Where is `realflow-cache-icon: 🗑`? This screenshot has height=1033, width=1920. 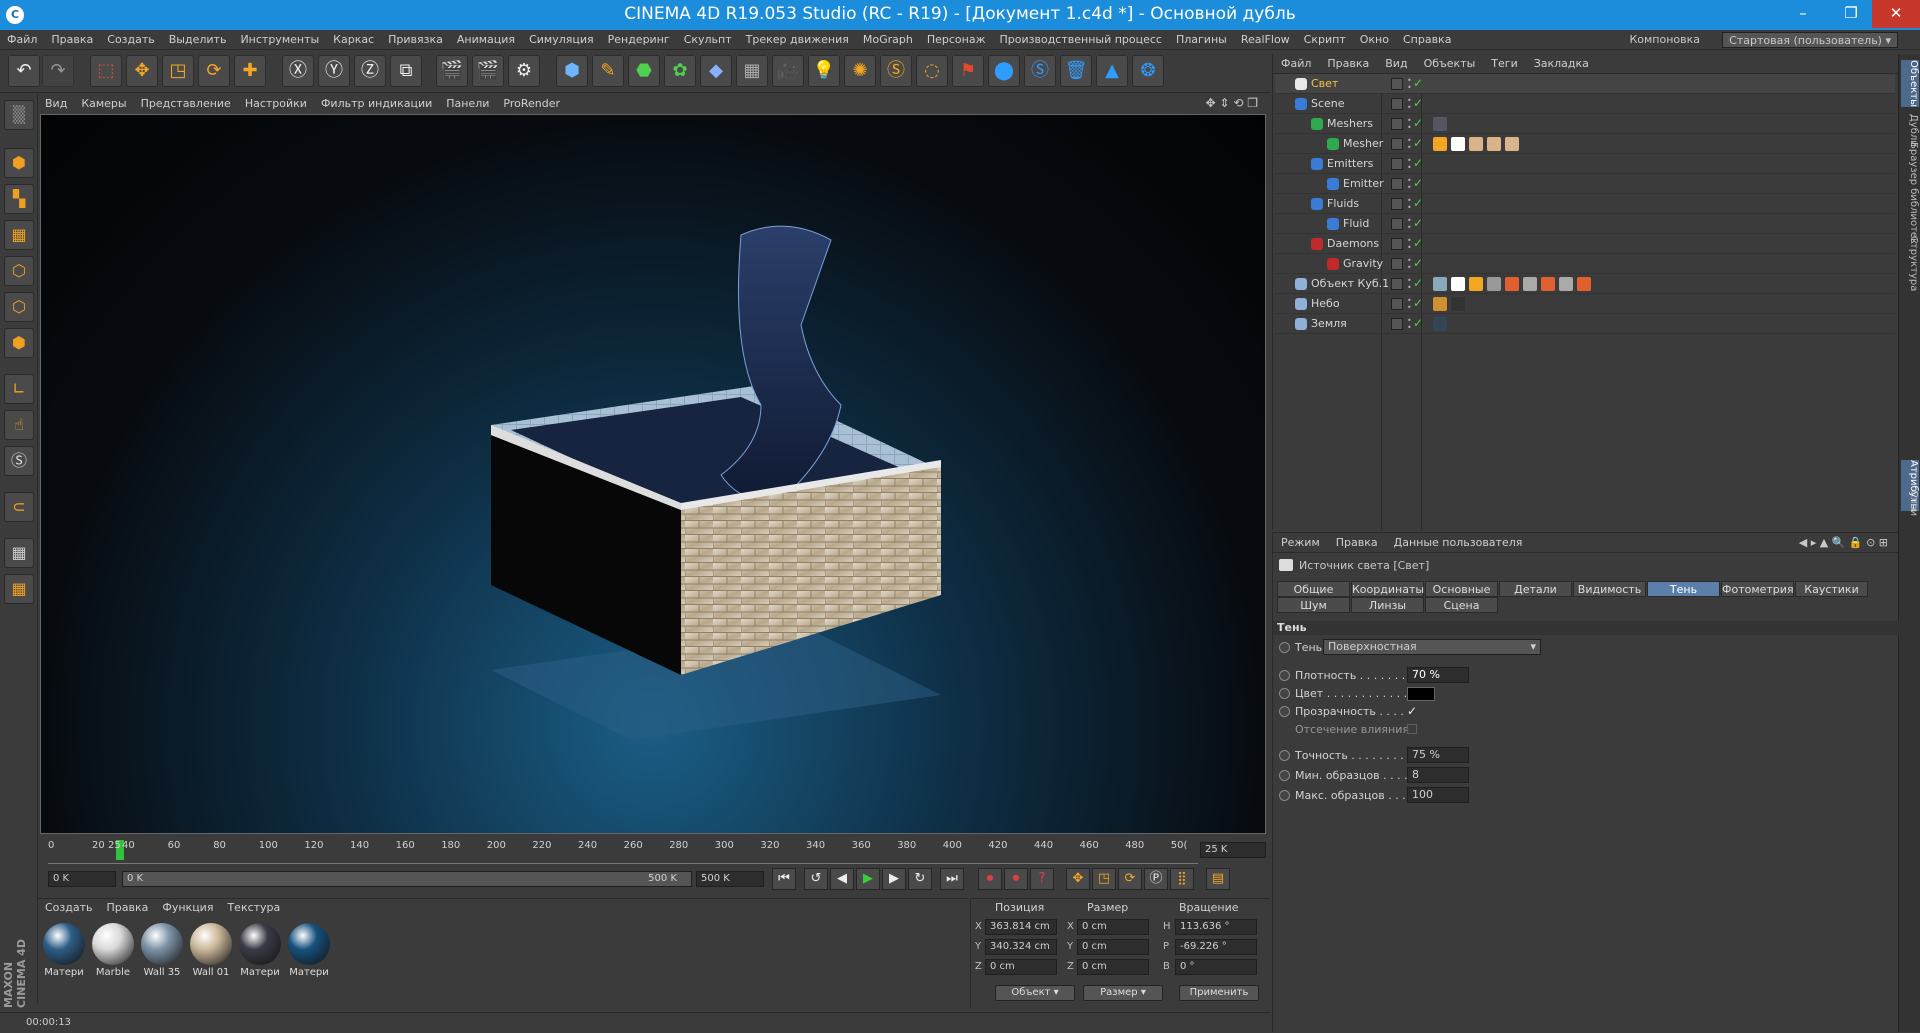 realflow-cache-icon: 🗑 is located at coordinates (1076, 71).